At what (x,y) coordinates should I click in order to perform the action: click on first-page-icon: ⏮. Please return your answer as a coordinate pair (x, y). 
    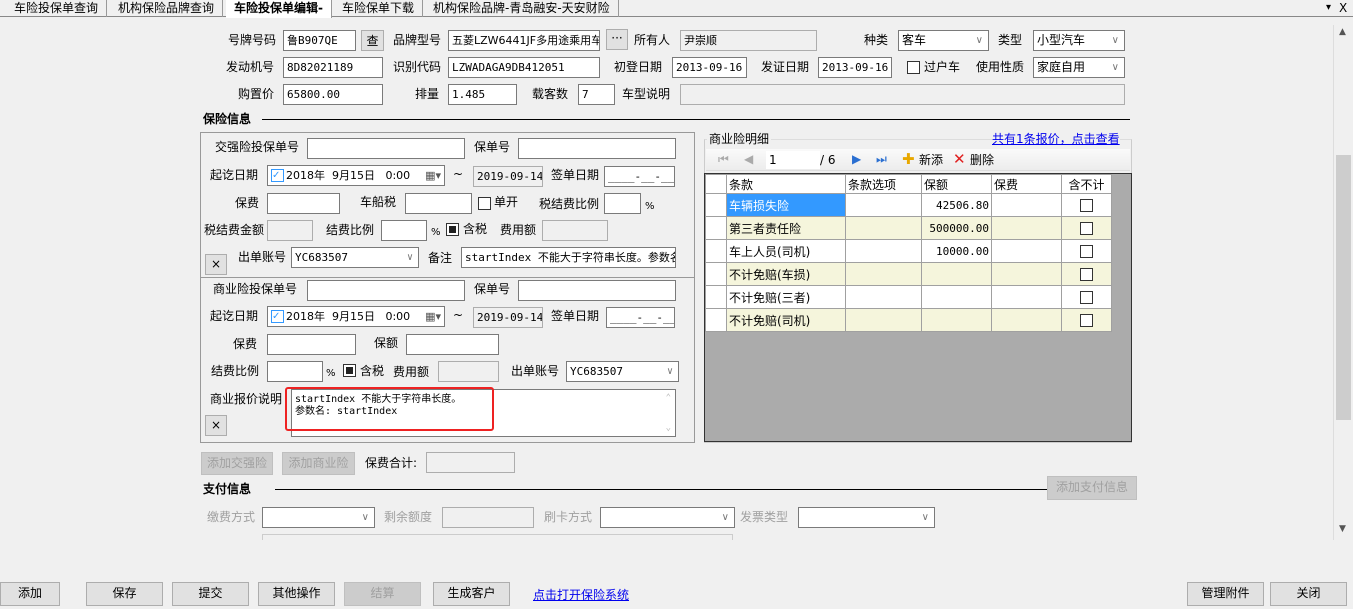
    Looking at the image, I should click on (723, 159).